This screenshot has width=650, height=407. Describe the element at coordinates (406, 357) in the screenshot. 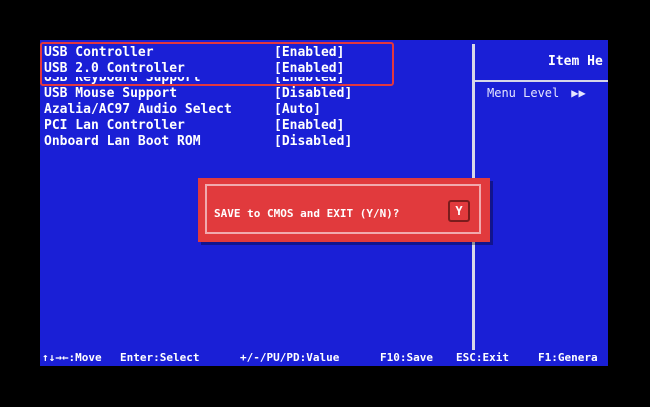

I see `footer-save-hint: F10:Save` at that location.